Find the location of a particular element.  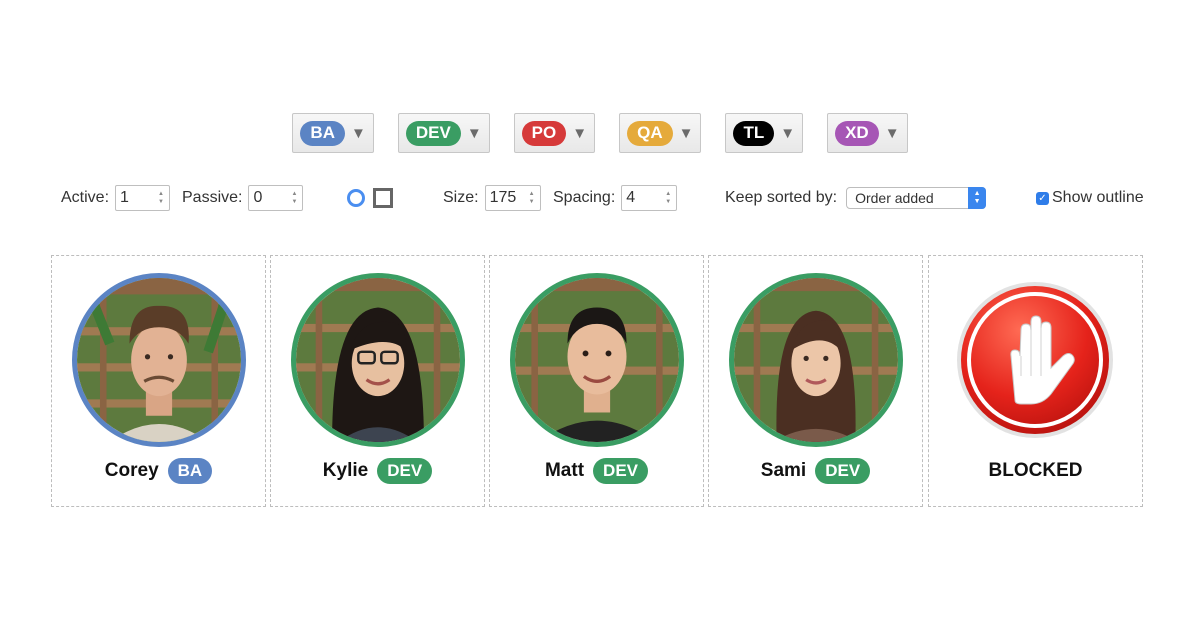

blocked-card: BLOCKED is located at coordinates (1035, 381).